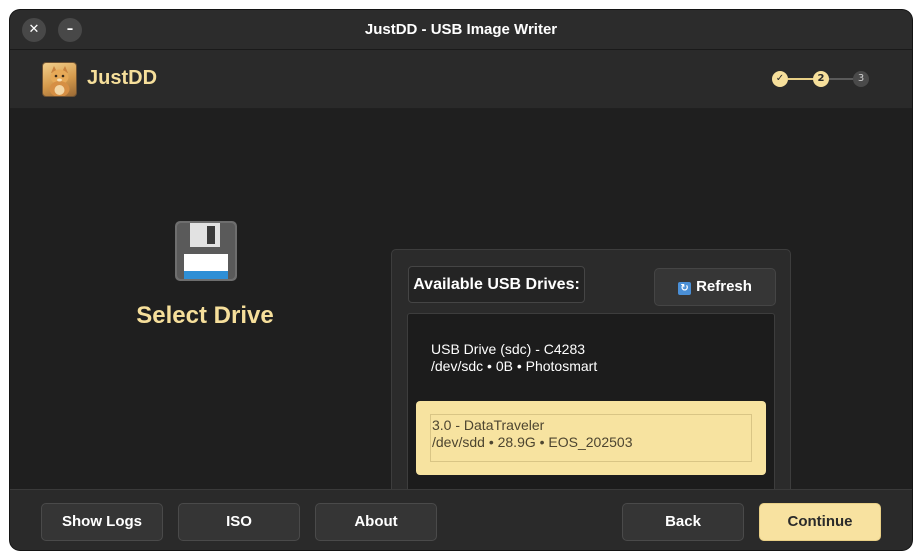 This screenshot has width=922, height=560. Describe the element at coordinates (496, 284) in the screenshot. I see `available-drives-label: Available USB Drives:` at that location.